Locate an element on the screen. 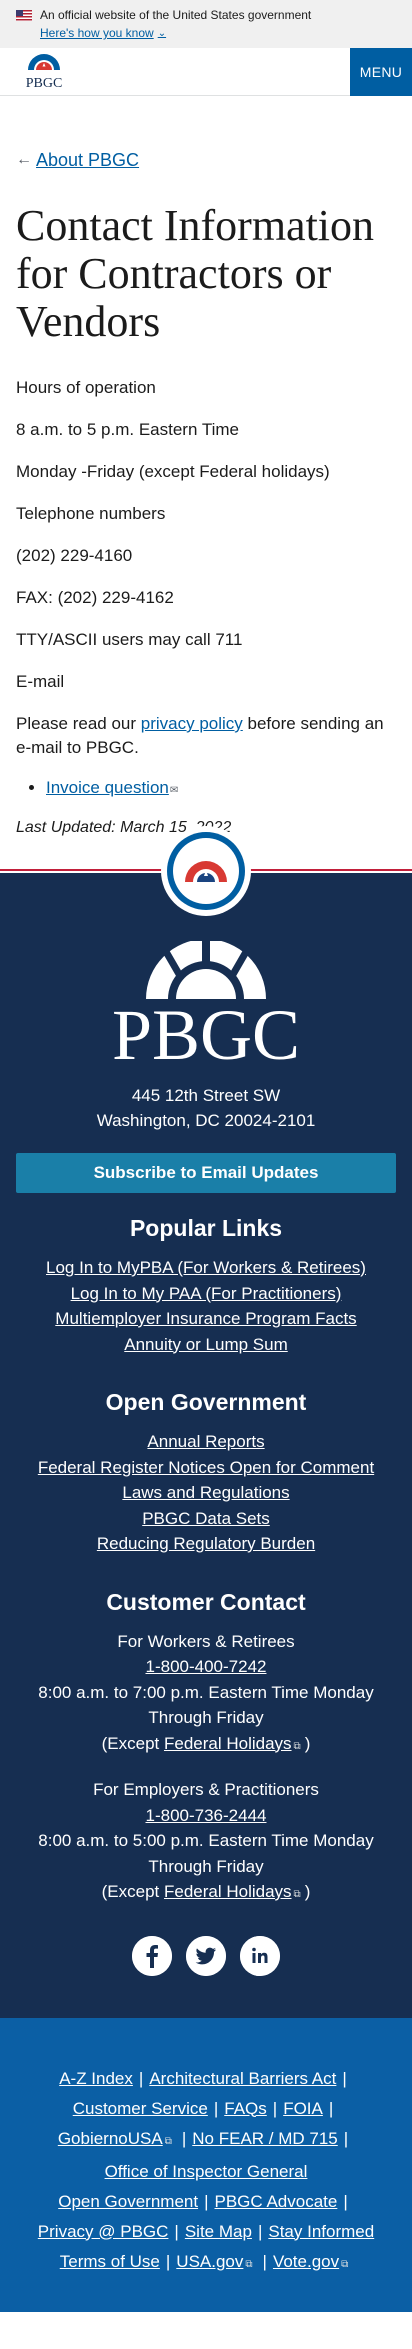 This screenshot has width=412, height=2349. link-pbgc-advocate: PBGC Advocate is located at coordinates (276, 2201).